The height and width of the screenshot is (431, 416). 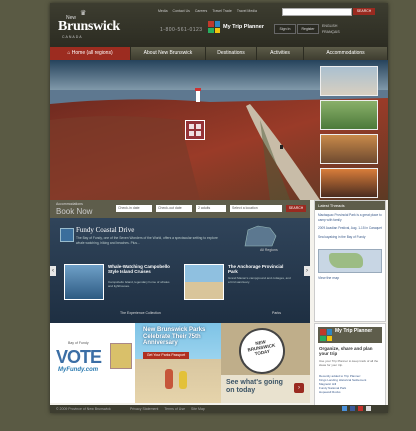 I want to click on social-icons, so click(x=356, y=408).